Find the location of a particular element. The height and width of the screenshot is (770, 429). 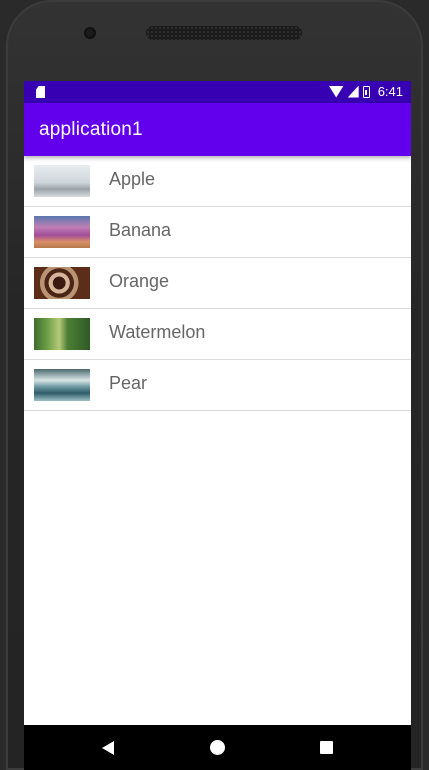

list-item: Apple is located at coordinates (217, 181).